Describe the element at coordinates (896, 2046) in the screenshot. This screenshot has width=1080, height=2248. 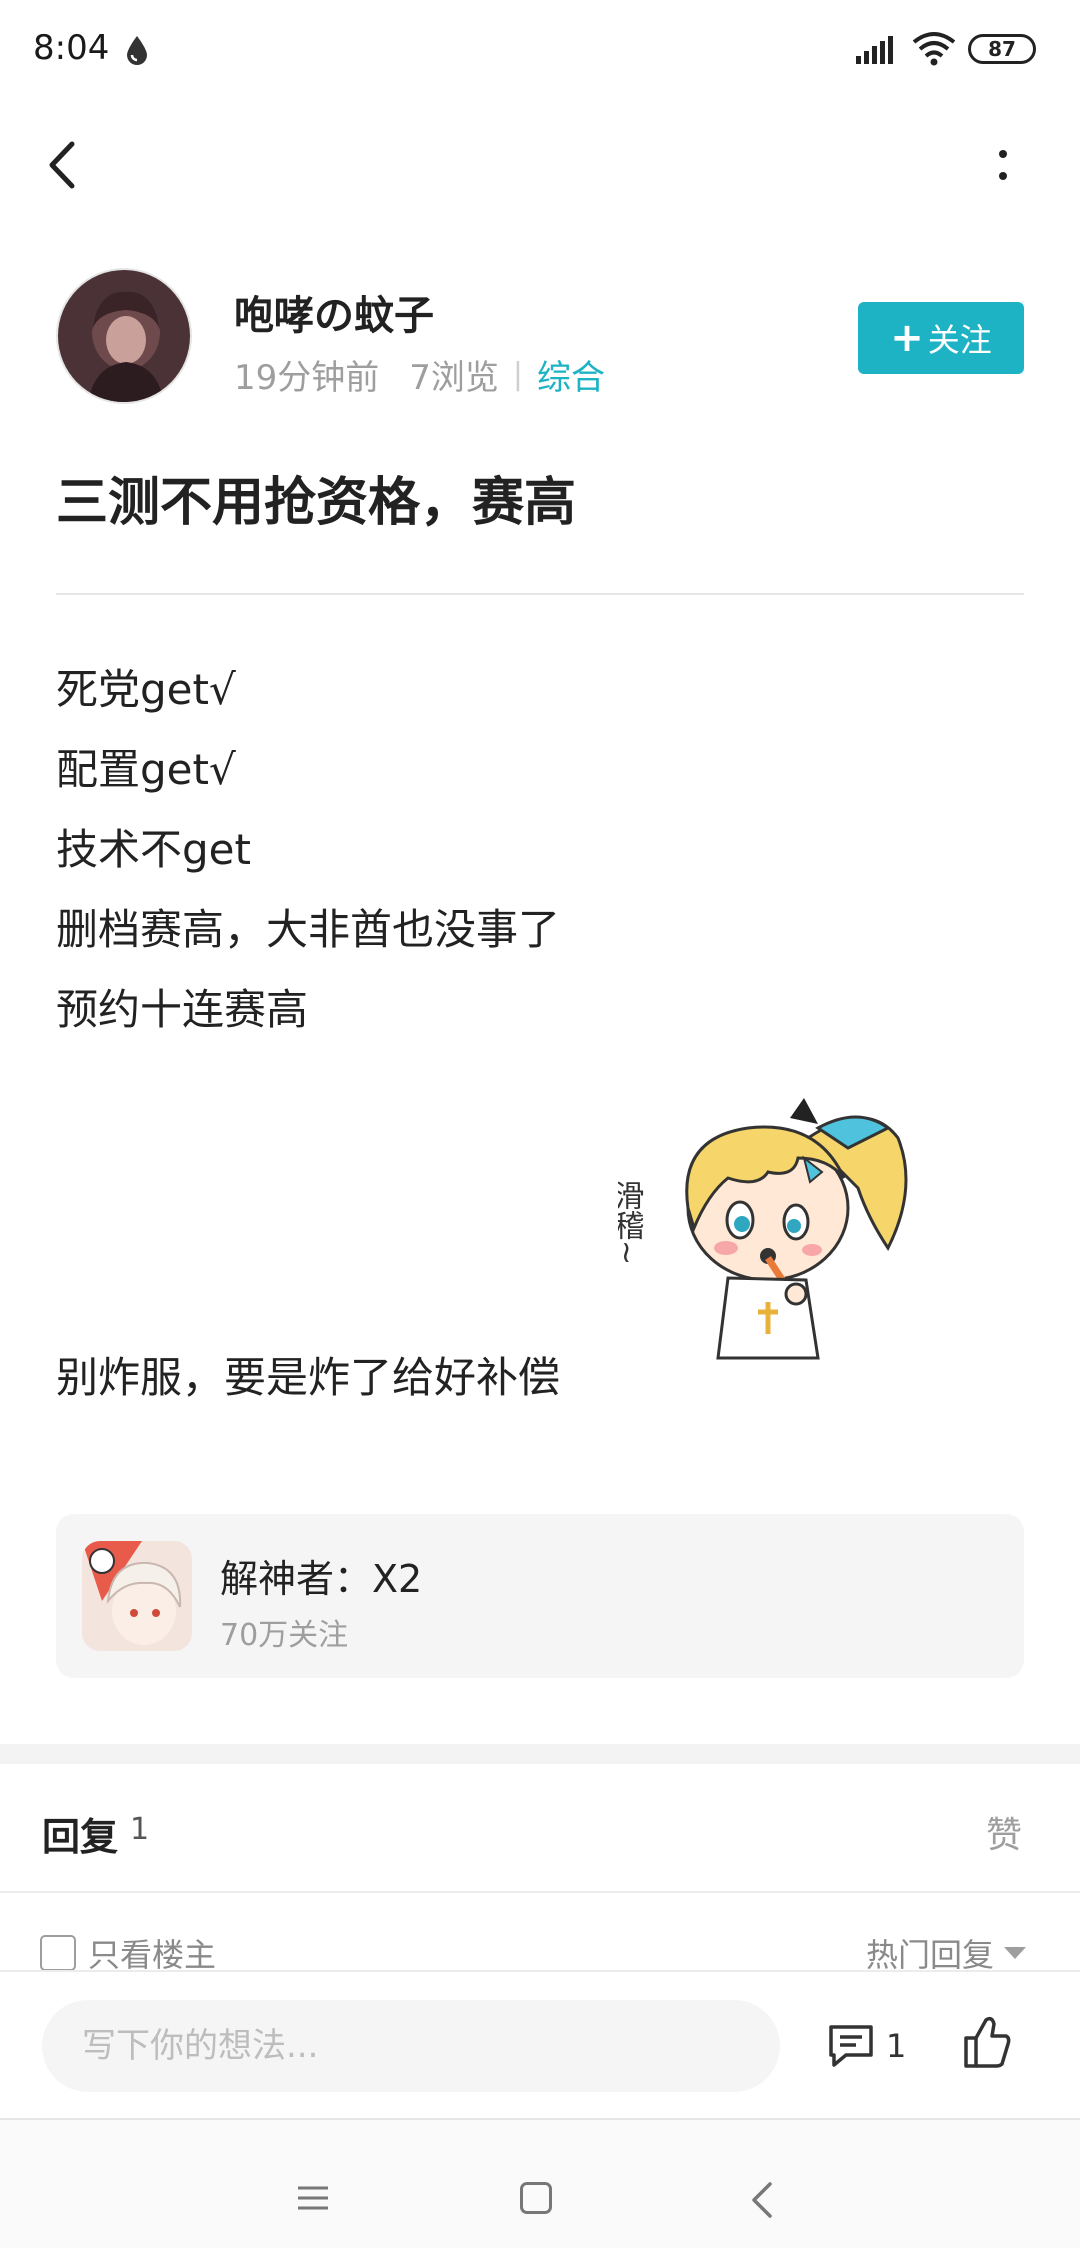
I see `comment-count: 1` at that location.